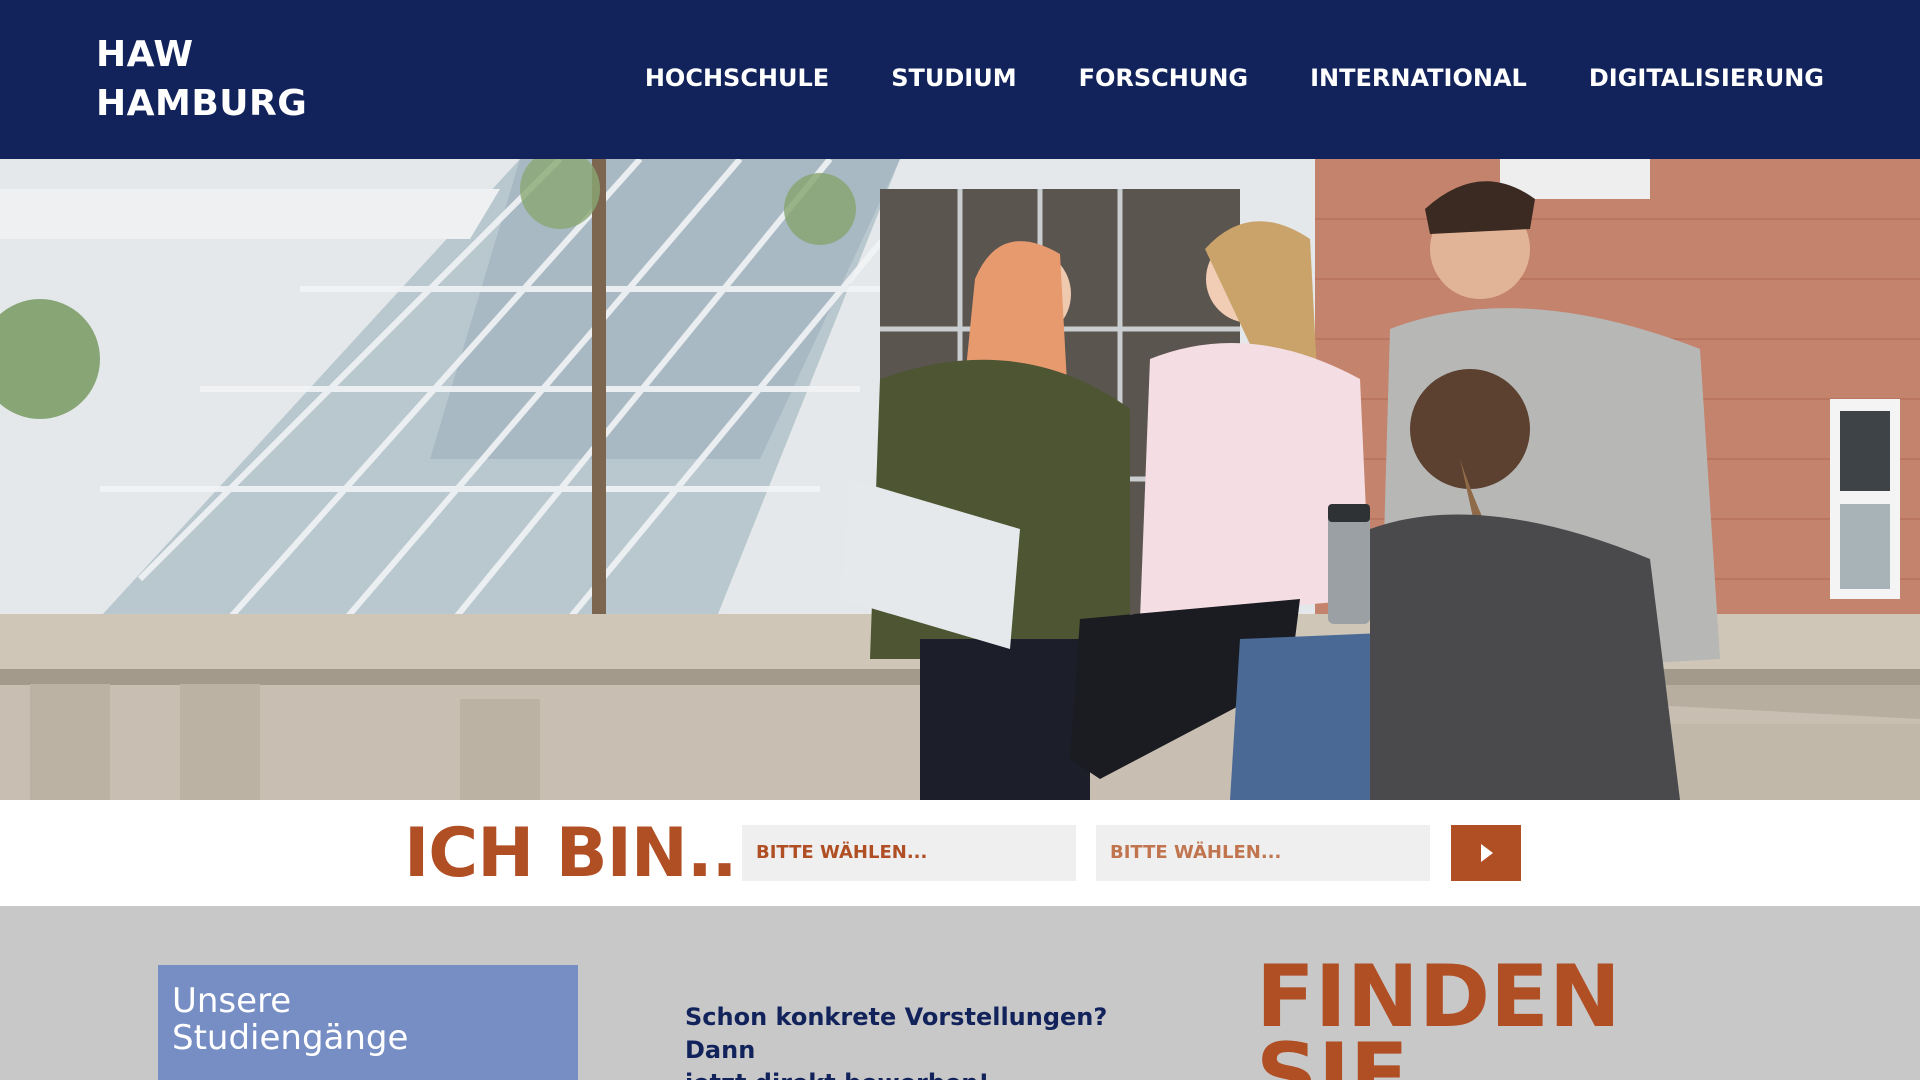 This screenshot has height=1080, width=1920. What do you see at coordinates (737, 78) in the screenshot?
I see `nav-item-hochschule: HOCHSCHULE` at bounding box center [737, 78].